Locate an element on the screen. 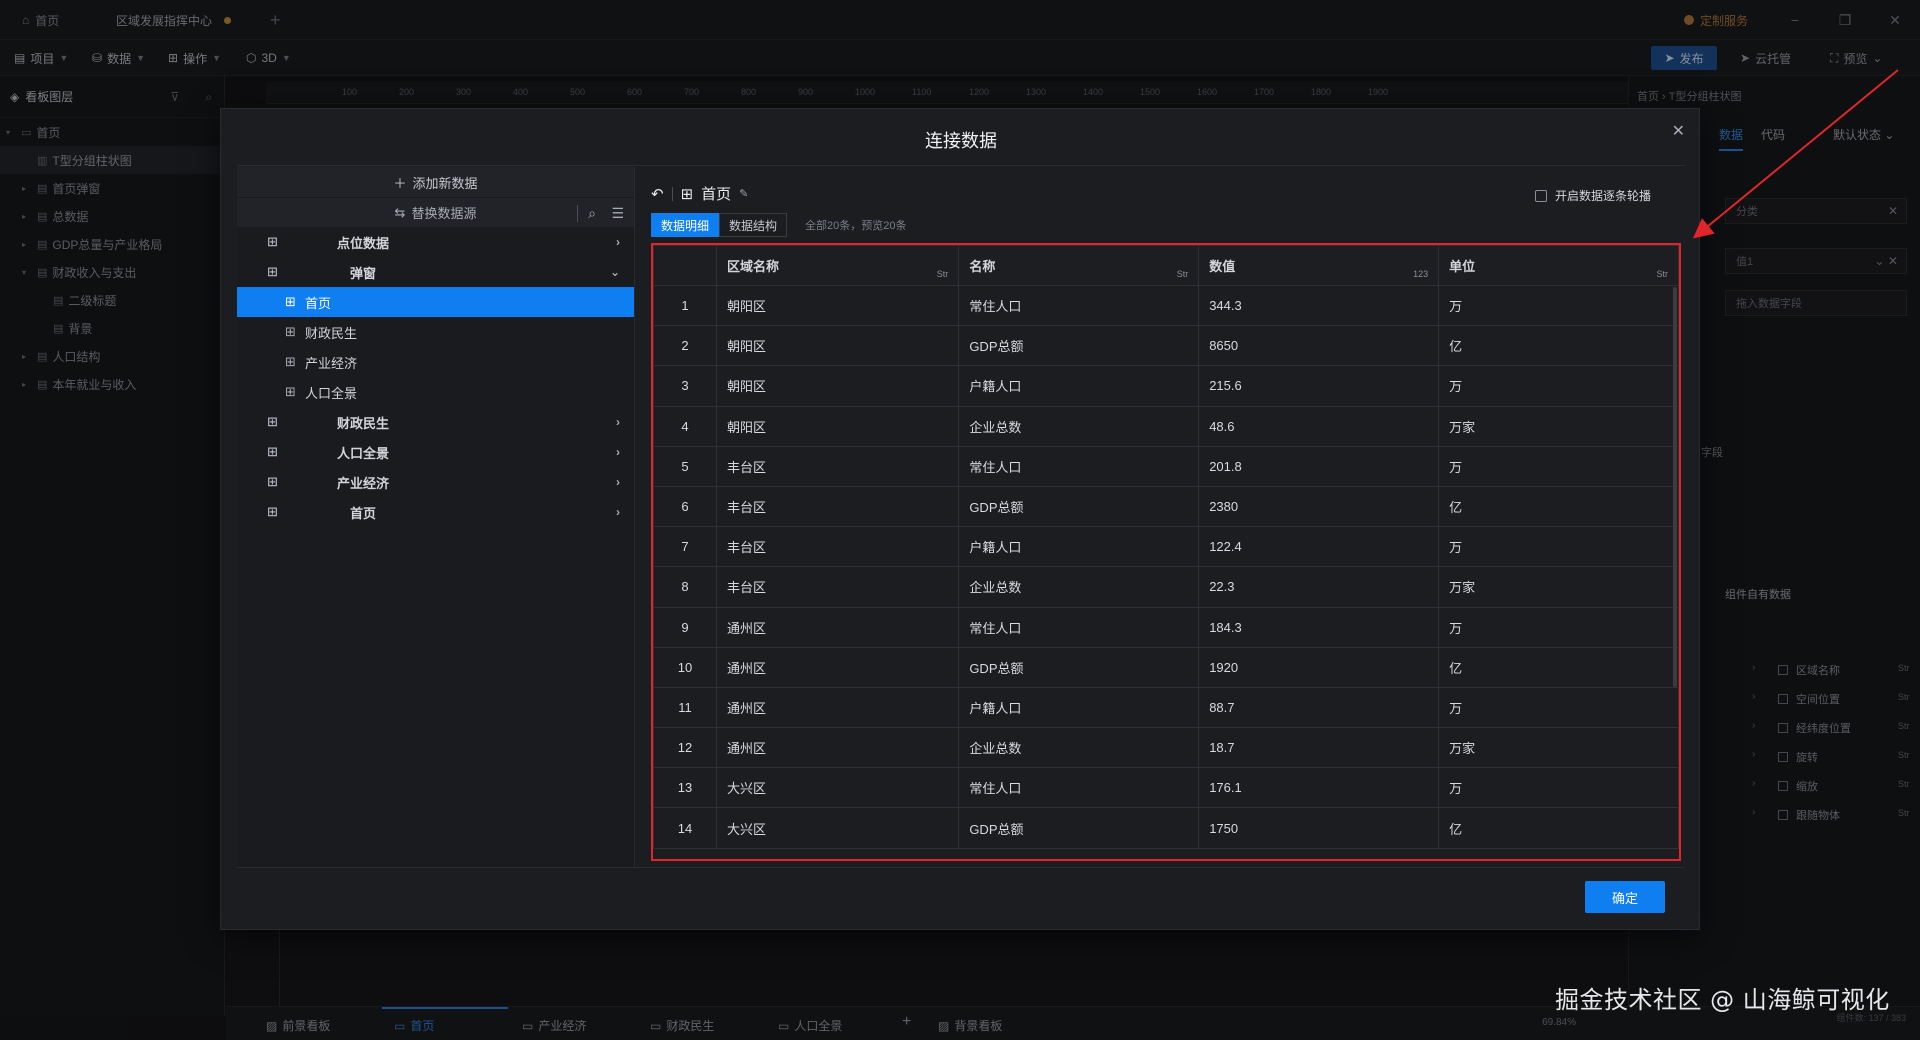 The height and width of the screenshot is (1040, 1920). table-cell: 2380 is located at coordinates (1319, 506).